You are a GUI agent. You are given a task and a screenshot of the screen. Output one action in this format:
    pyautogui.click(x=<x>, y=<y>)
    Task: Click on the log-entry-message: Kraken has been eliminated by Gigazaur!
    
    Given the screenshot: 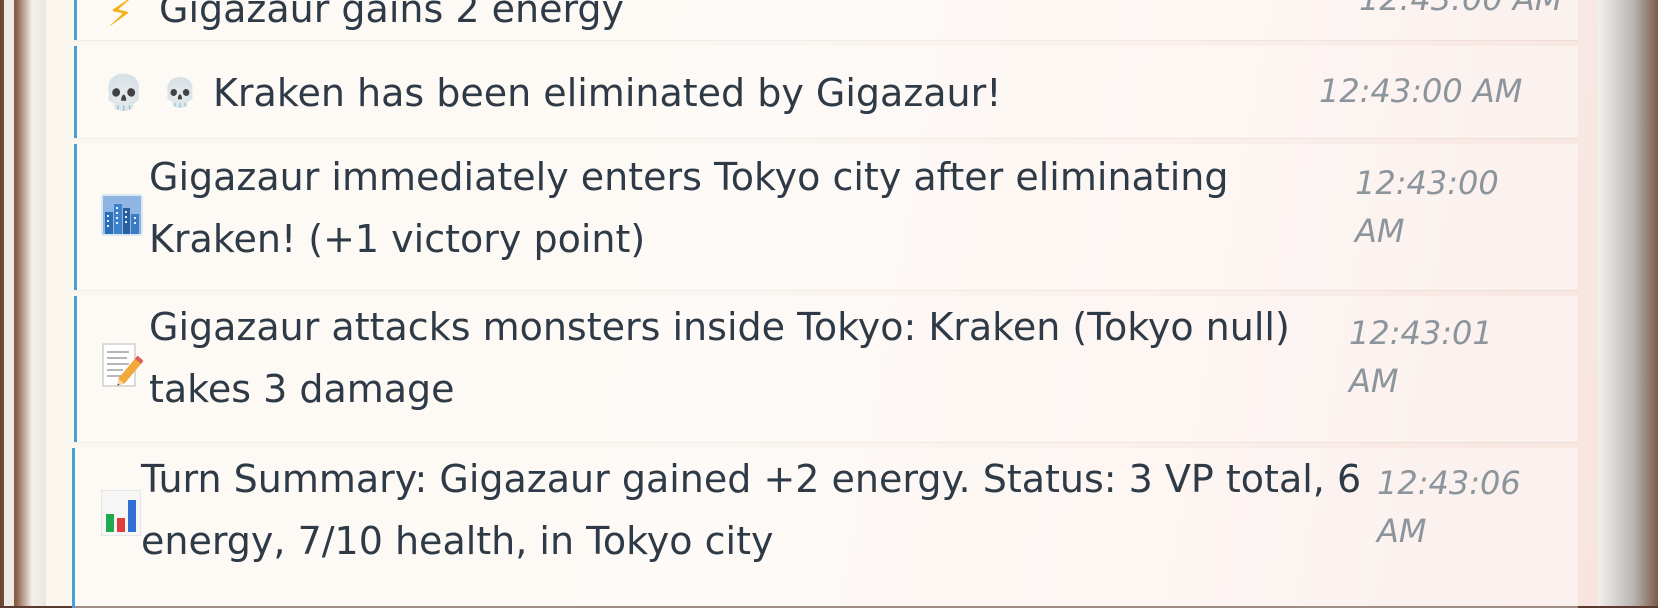 What is the action you would take?
    pyautogui.click(x=607, y=93)
    